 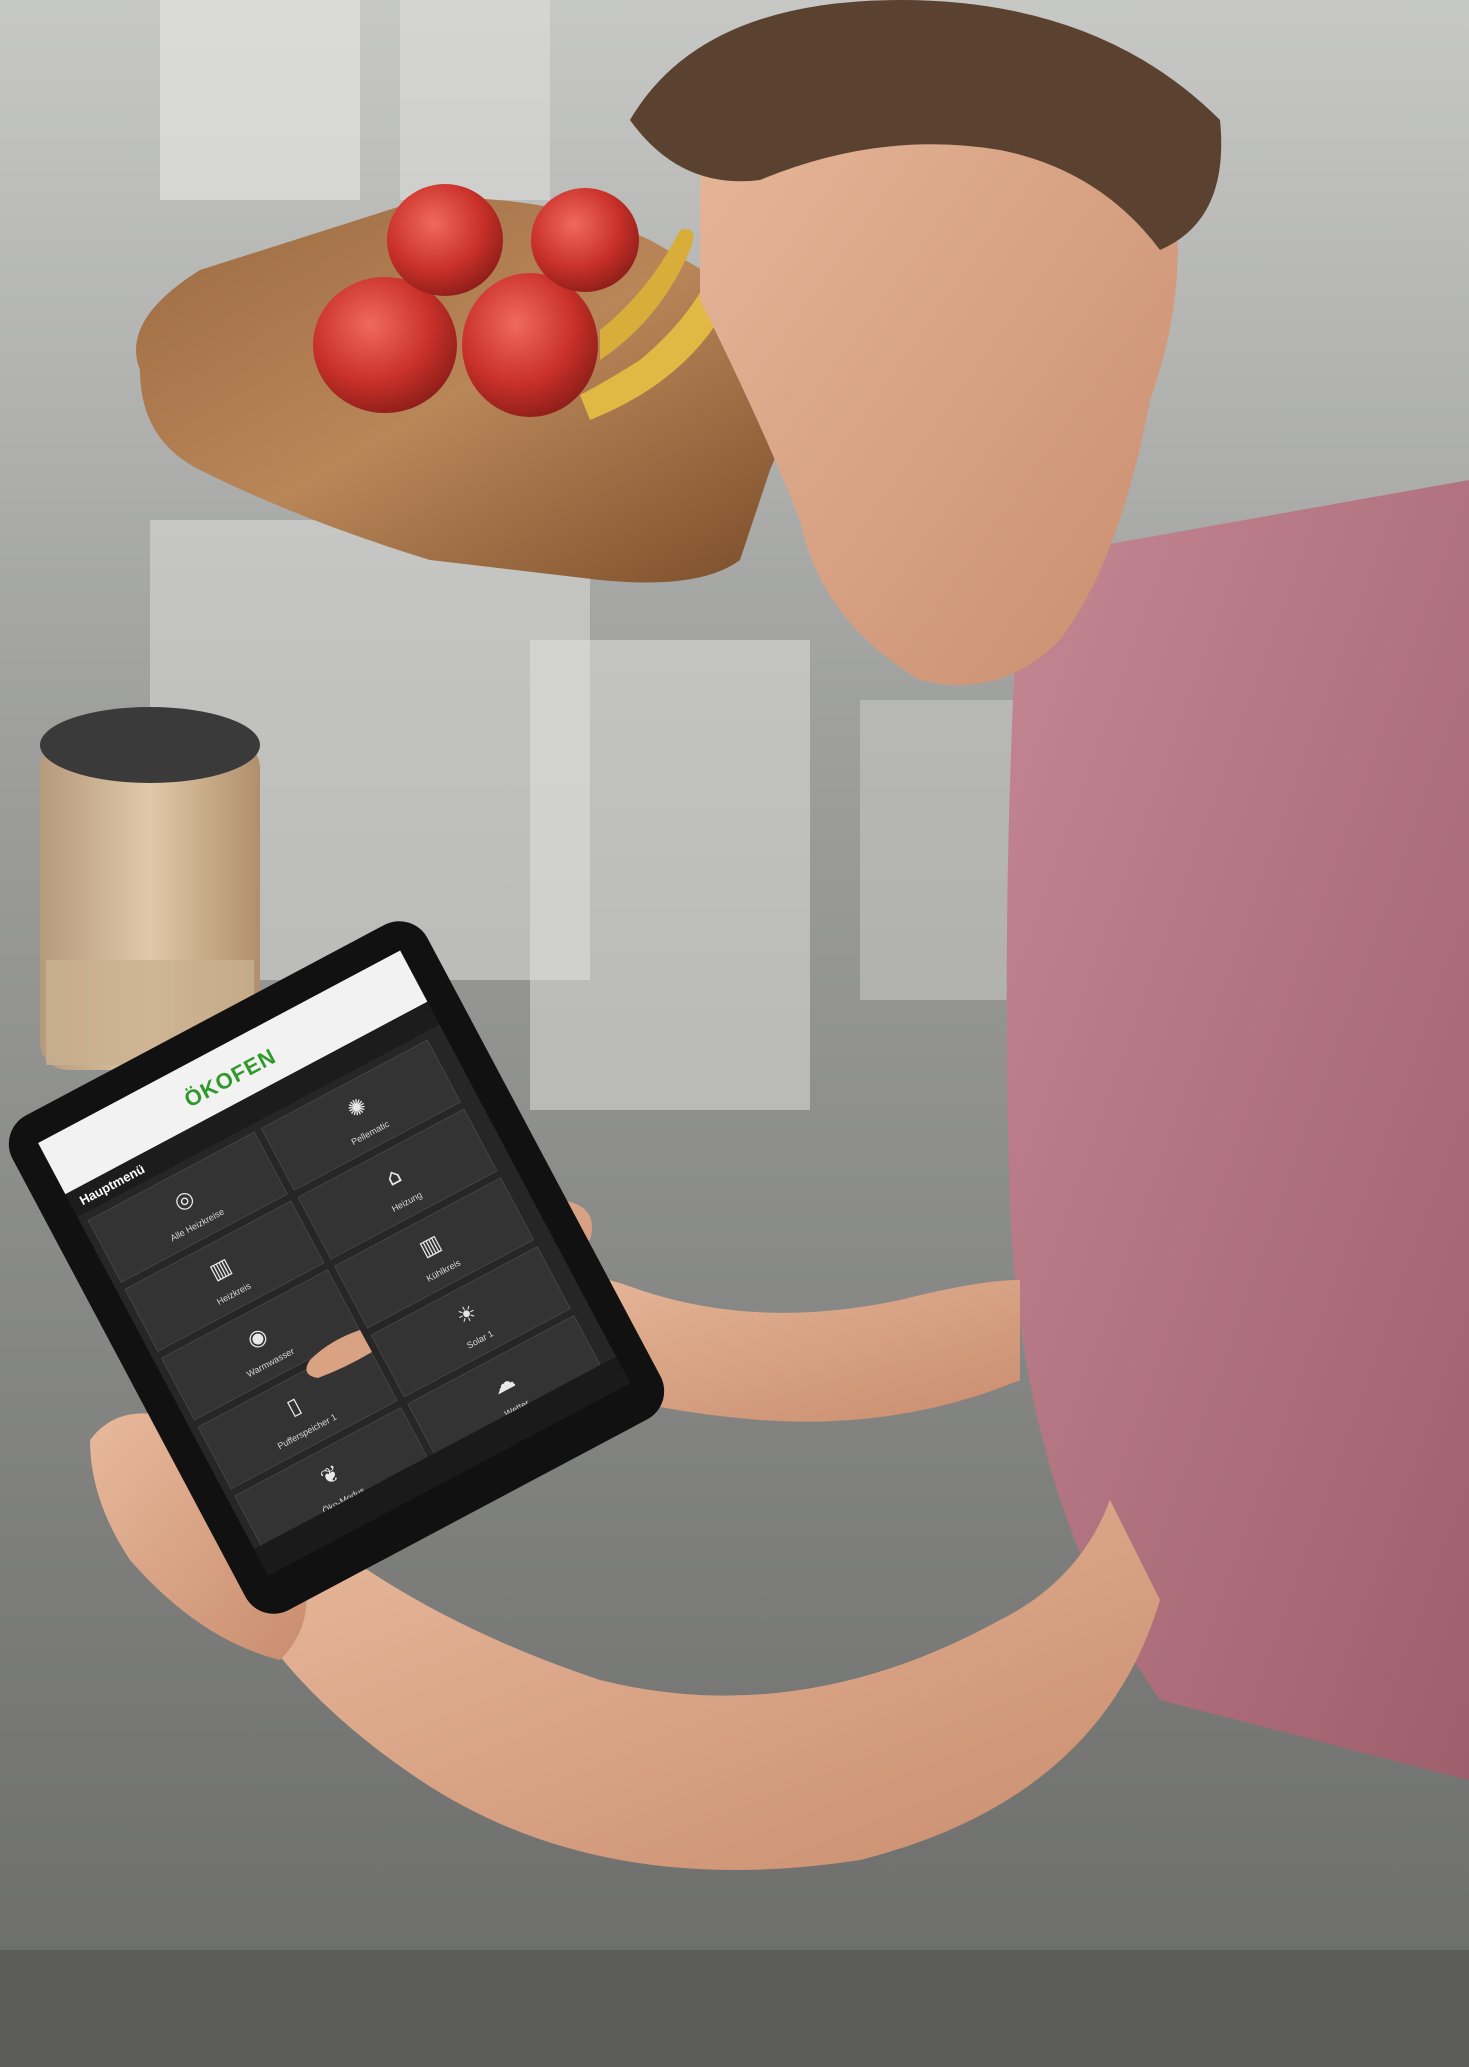 I want to click on window-reflection, so click(x=670, y=875).